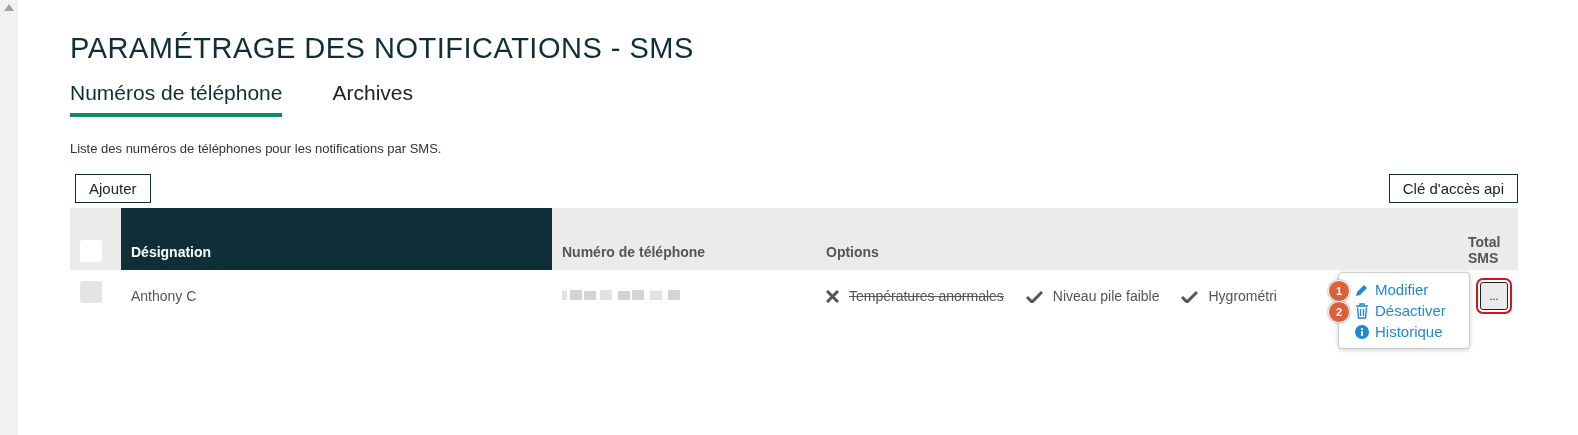 The image size is (1578, 435). Describe the element at coordinates (1410, 310) in the screenshot. I see `menu-item: Désactiver` at that location.